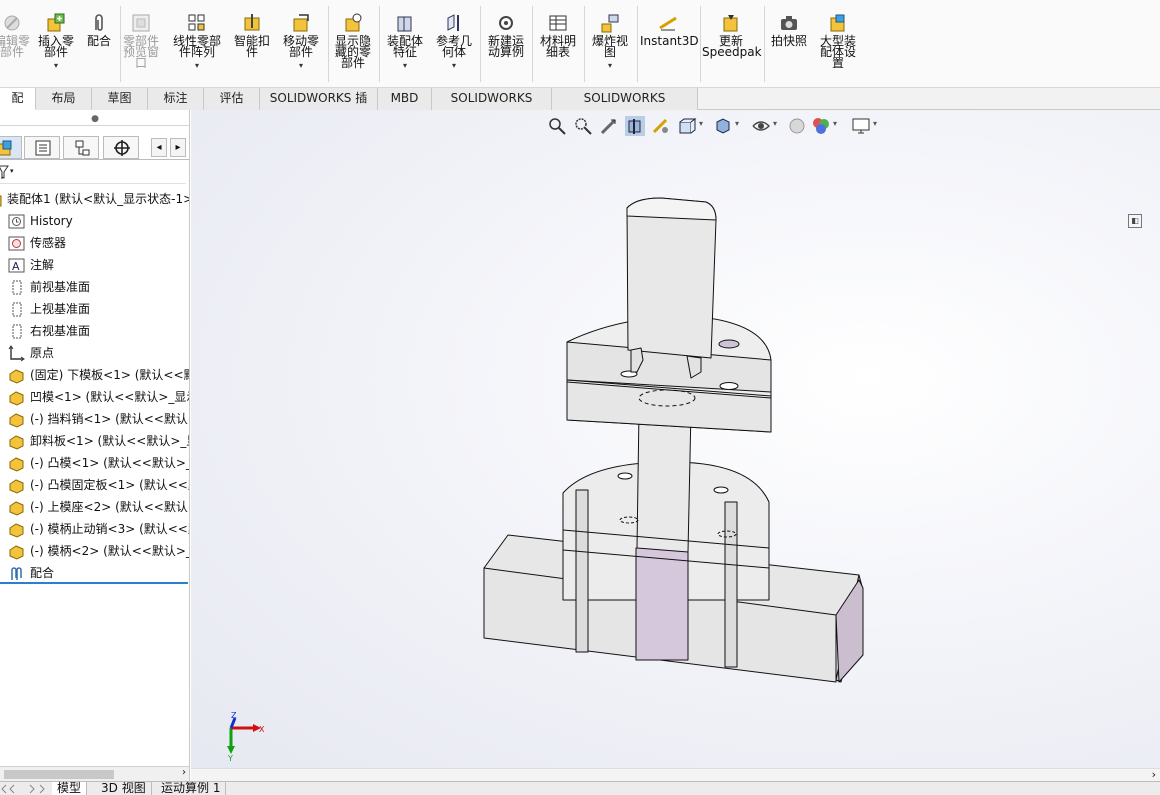  What do you see at coordinates (159, 147) in the screenshot?
I see `chevron-left-icon: ◂` at bounding box center [159, 147].